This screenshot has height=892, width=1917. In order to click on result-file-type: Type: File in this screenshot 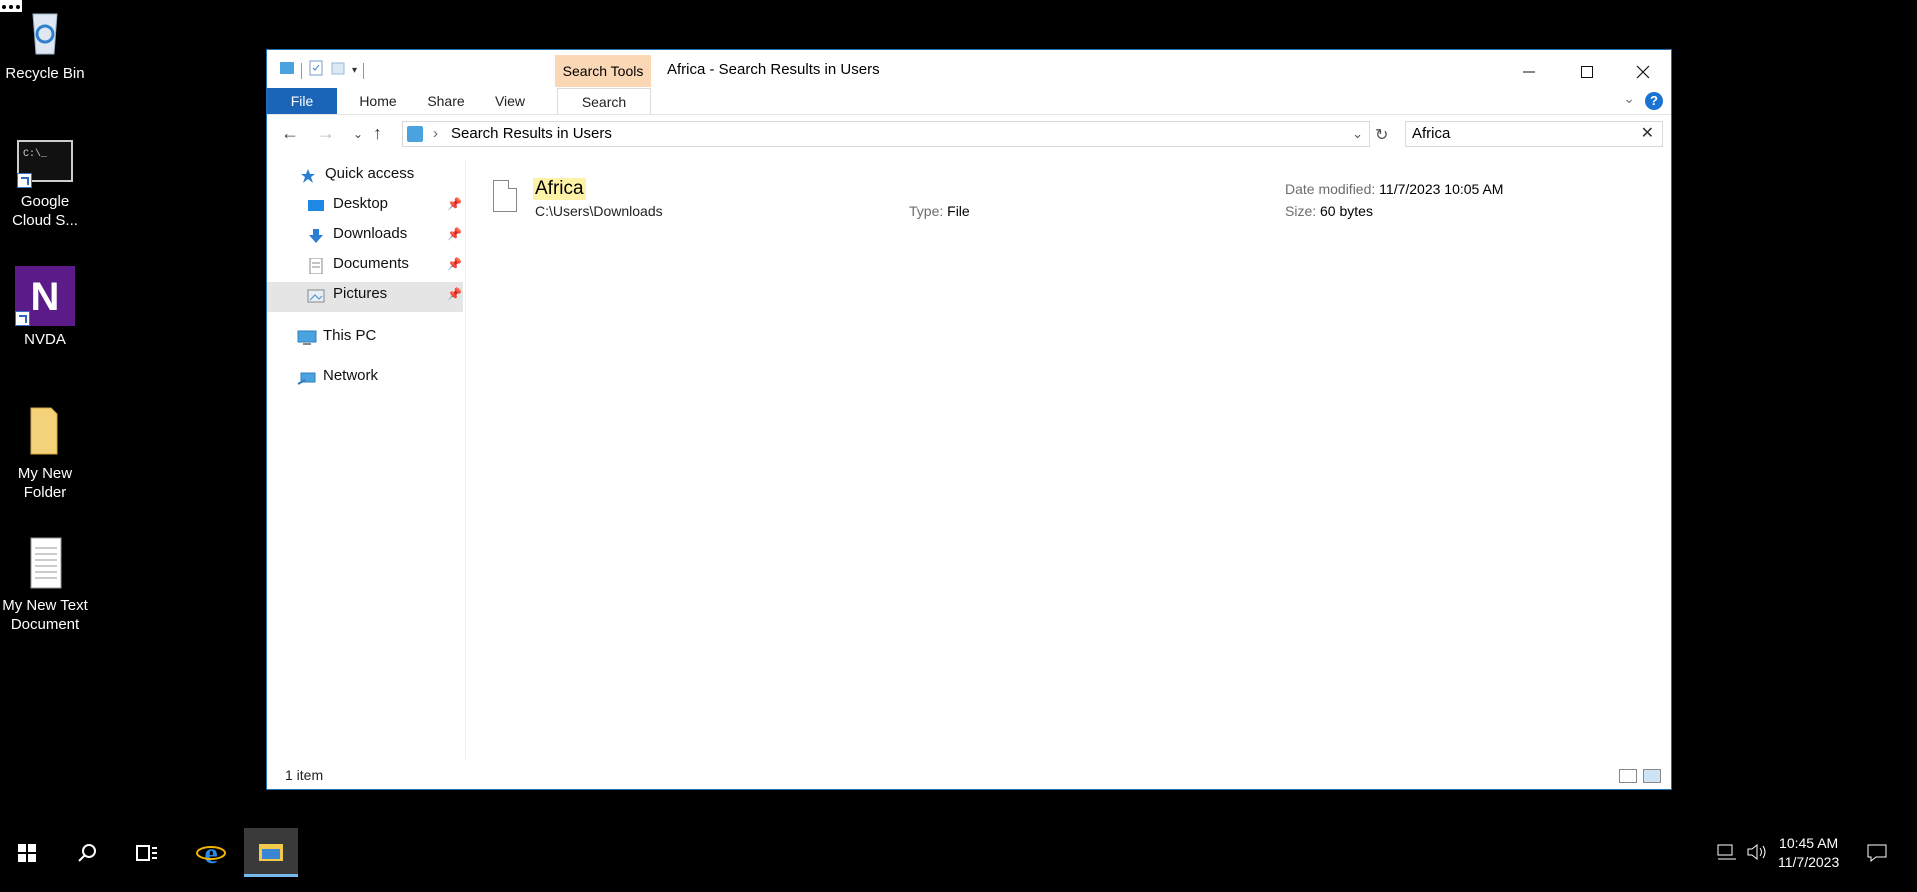, I will do `click(939, 211)`.